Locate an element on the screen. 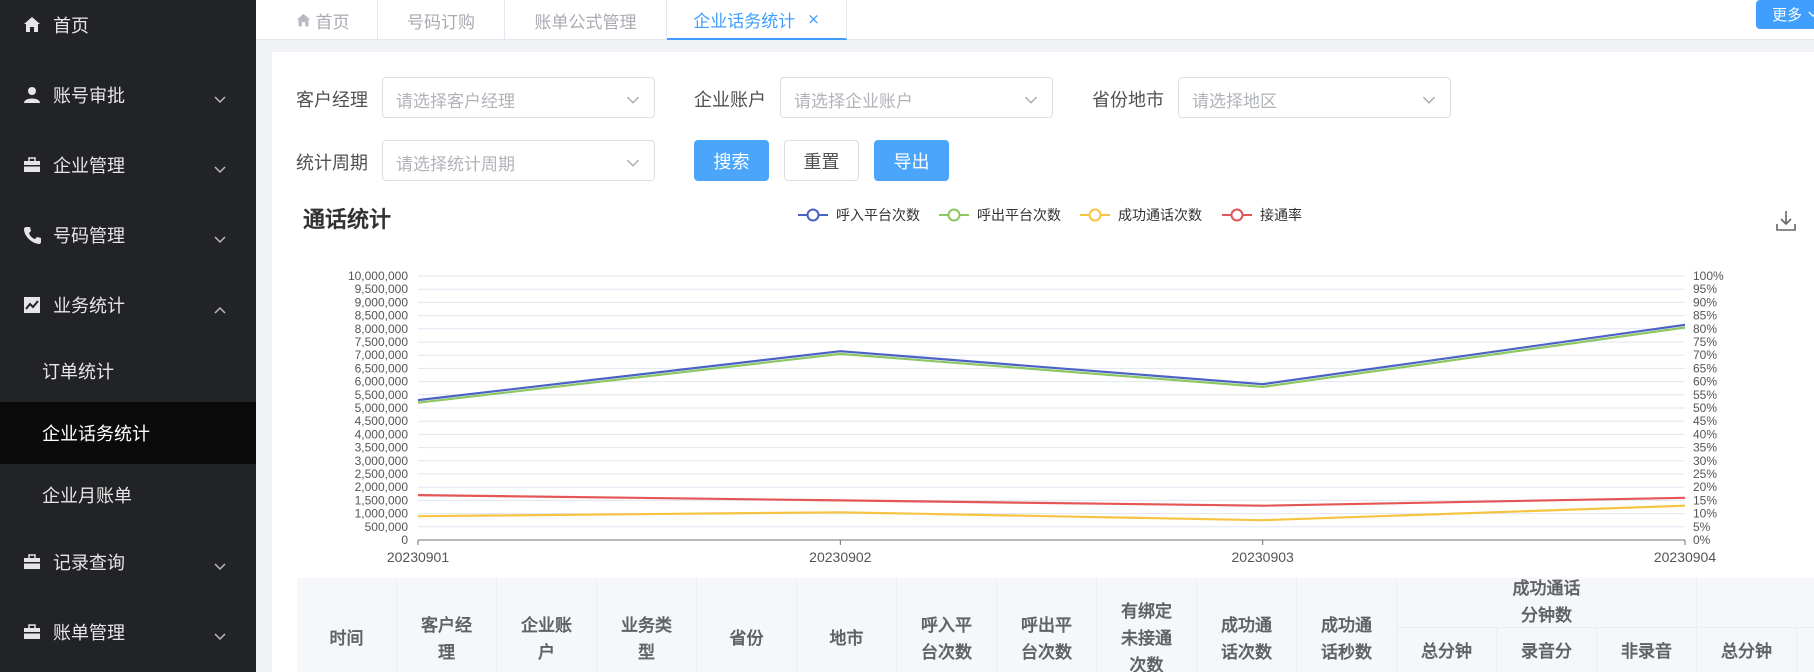  y-tick-label: 6,500,000 is located at coordinates (382, 368).